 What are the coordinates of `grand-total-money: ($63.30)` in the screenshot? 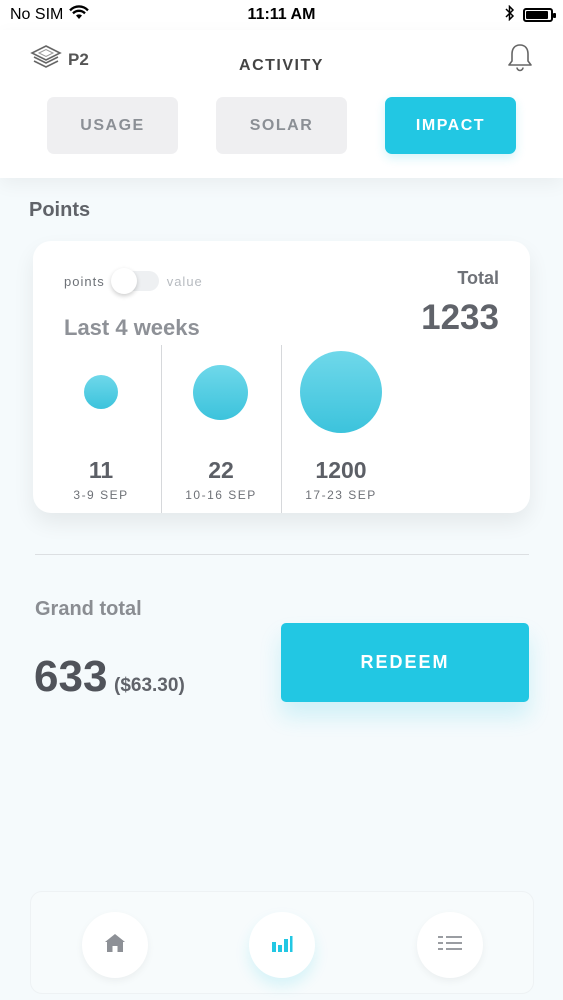 It's located at (149, 685).